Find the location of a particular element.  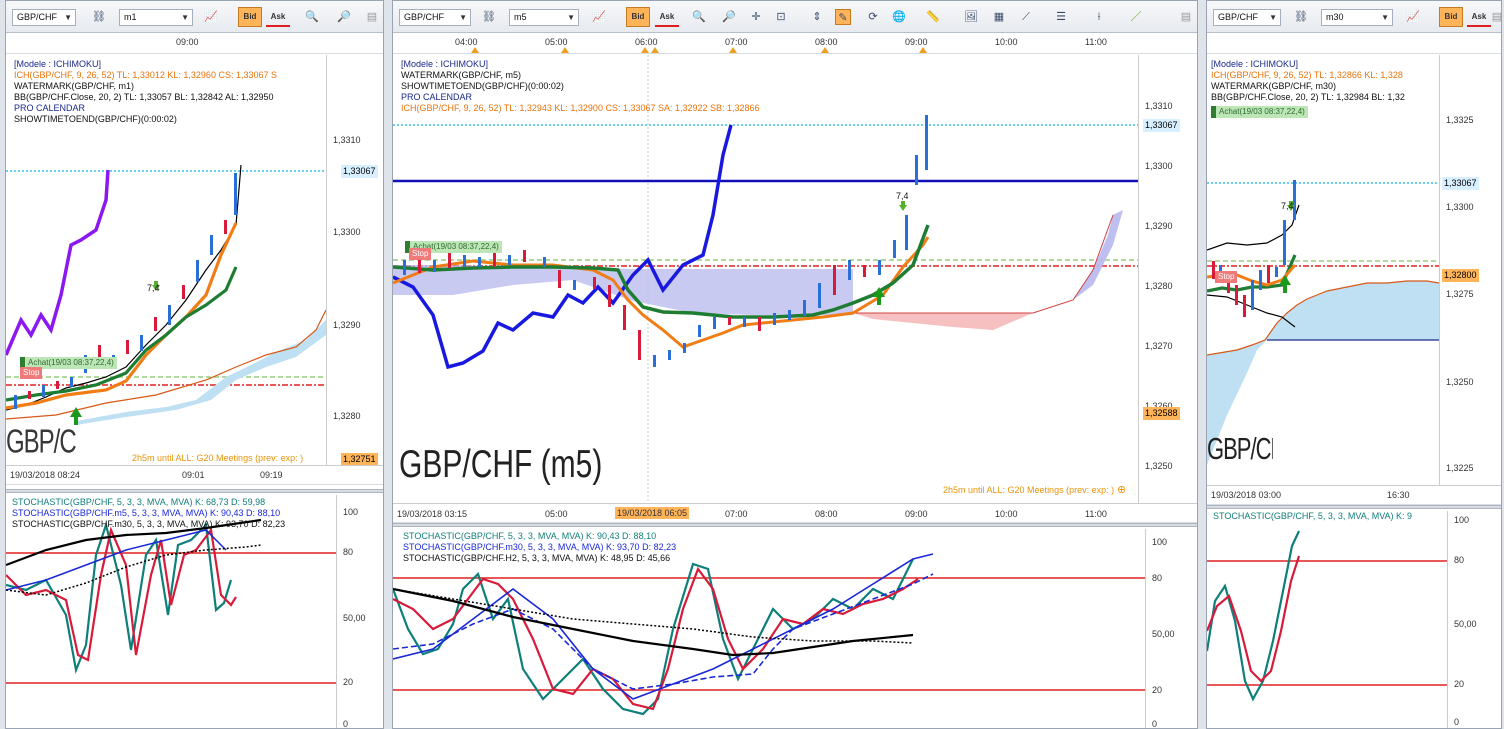

time-scale-bottom: 19/03/2018 03:00 16:30 is located at coordinates (1354, 495).